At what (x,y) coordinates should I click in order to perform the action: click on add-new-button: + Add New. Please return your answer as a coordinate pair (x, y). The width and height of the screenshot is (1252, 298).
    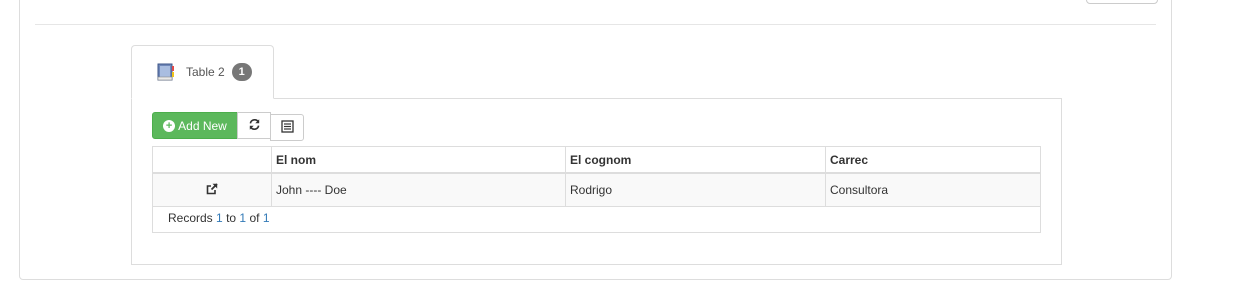
    Looking at the image, I should click on (195, 125).